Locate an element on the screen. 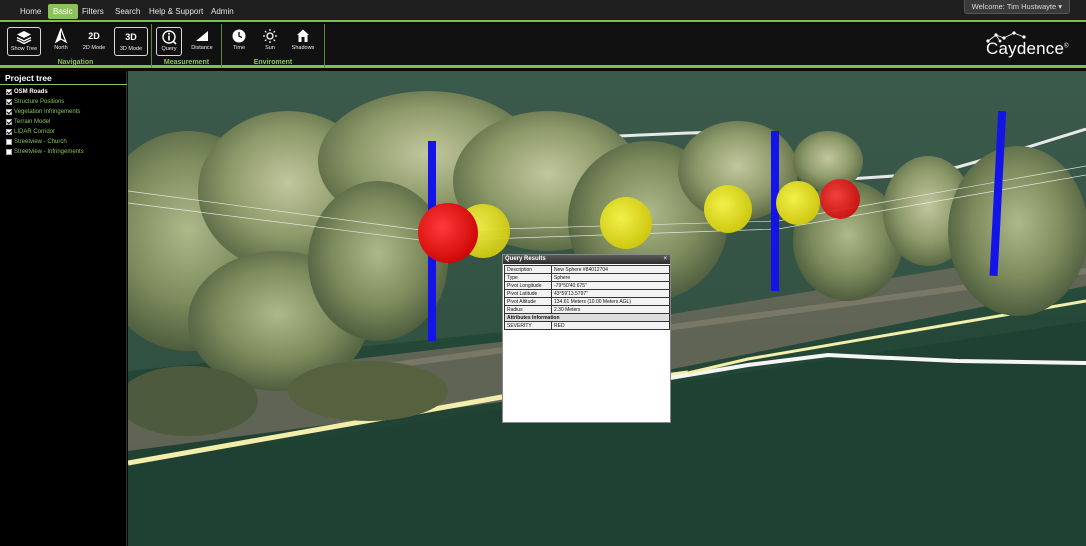 This screenshot has width=1086, height=546. 3d-mode-button: 3D 3D Mode is located at coordinates (131, 41).